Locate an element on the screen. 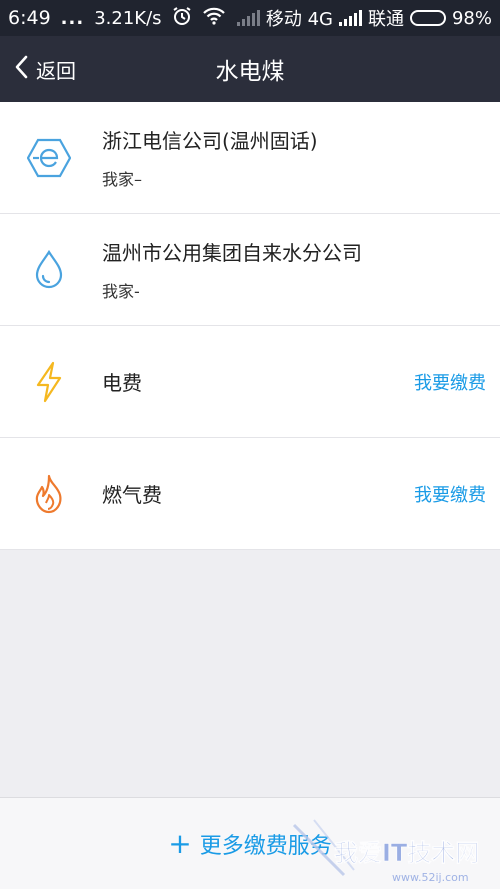  battery-icon is located at coordinates (427, 18).